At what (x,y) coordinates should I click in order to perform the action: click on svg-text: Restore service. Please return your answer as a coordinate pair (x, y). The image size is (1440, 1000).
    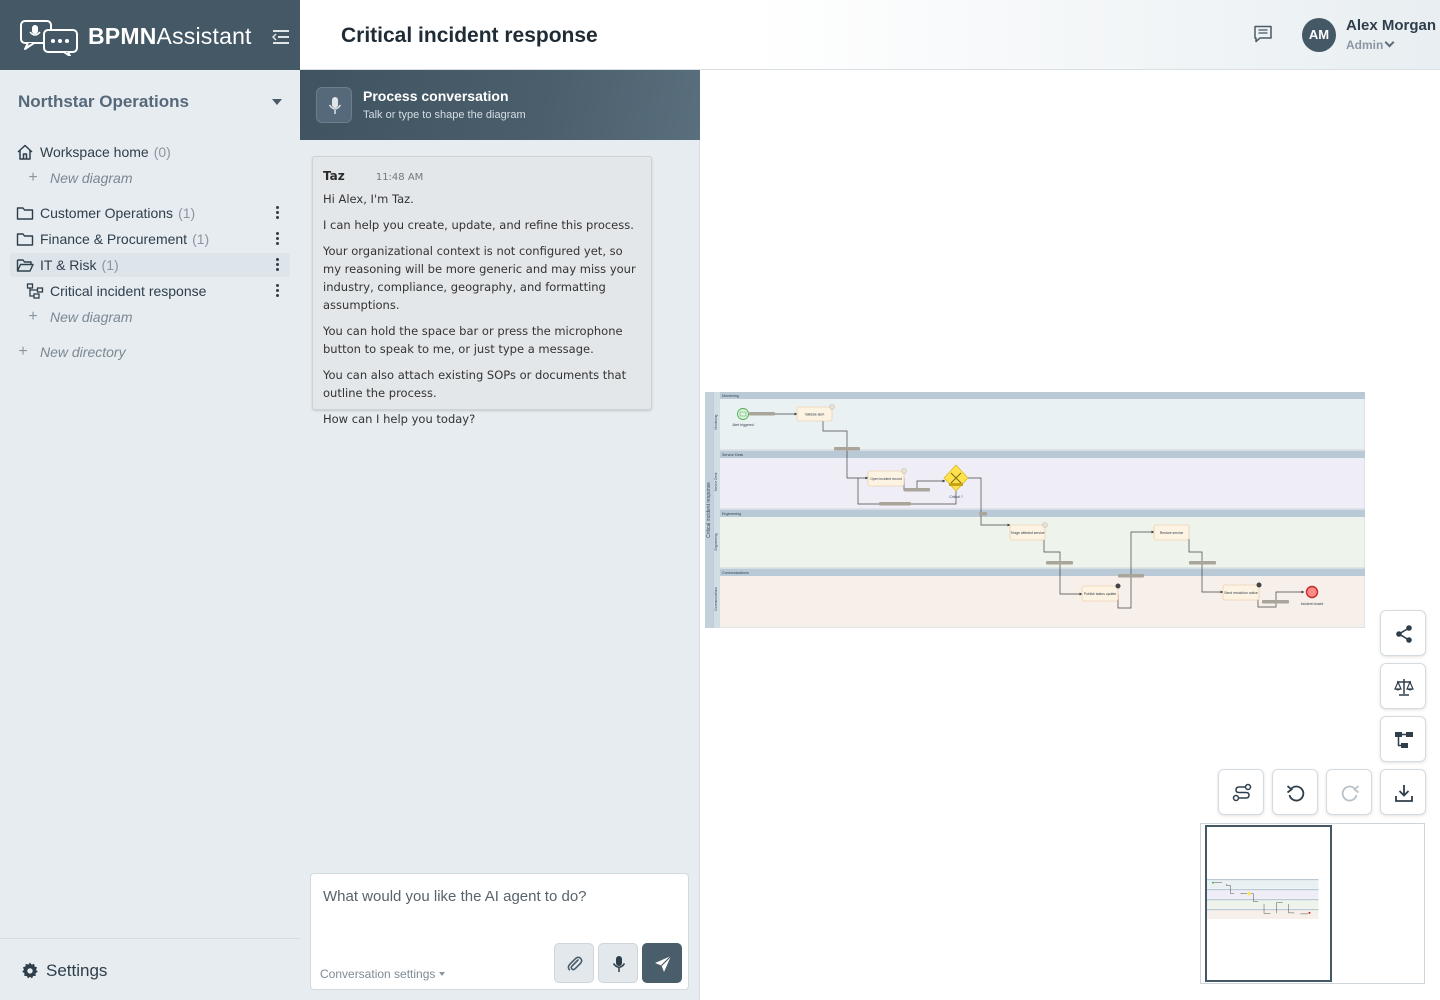
    Looking at the image, I should click on (1172, 533).